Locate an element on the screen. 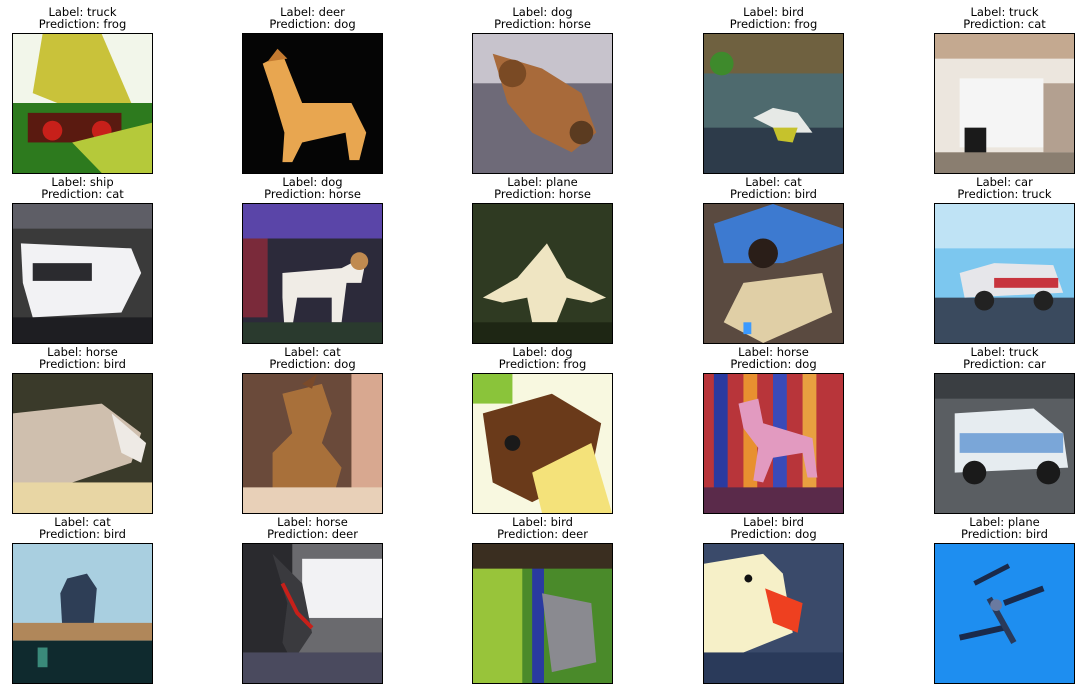  car-photo is located at coordinates (1004, 273).